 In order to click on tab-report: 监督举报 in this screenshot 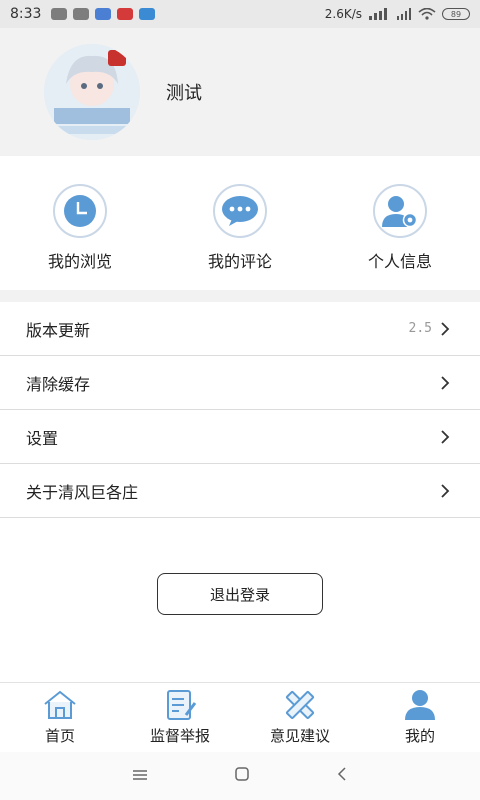, I will do `click(180, 717)`.